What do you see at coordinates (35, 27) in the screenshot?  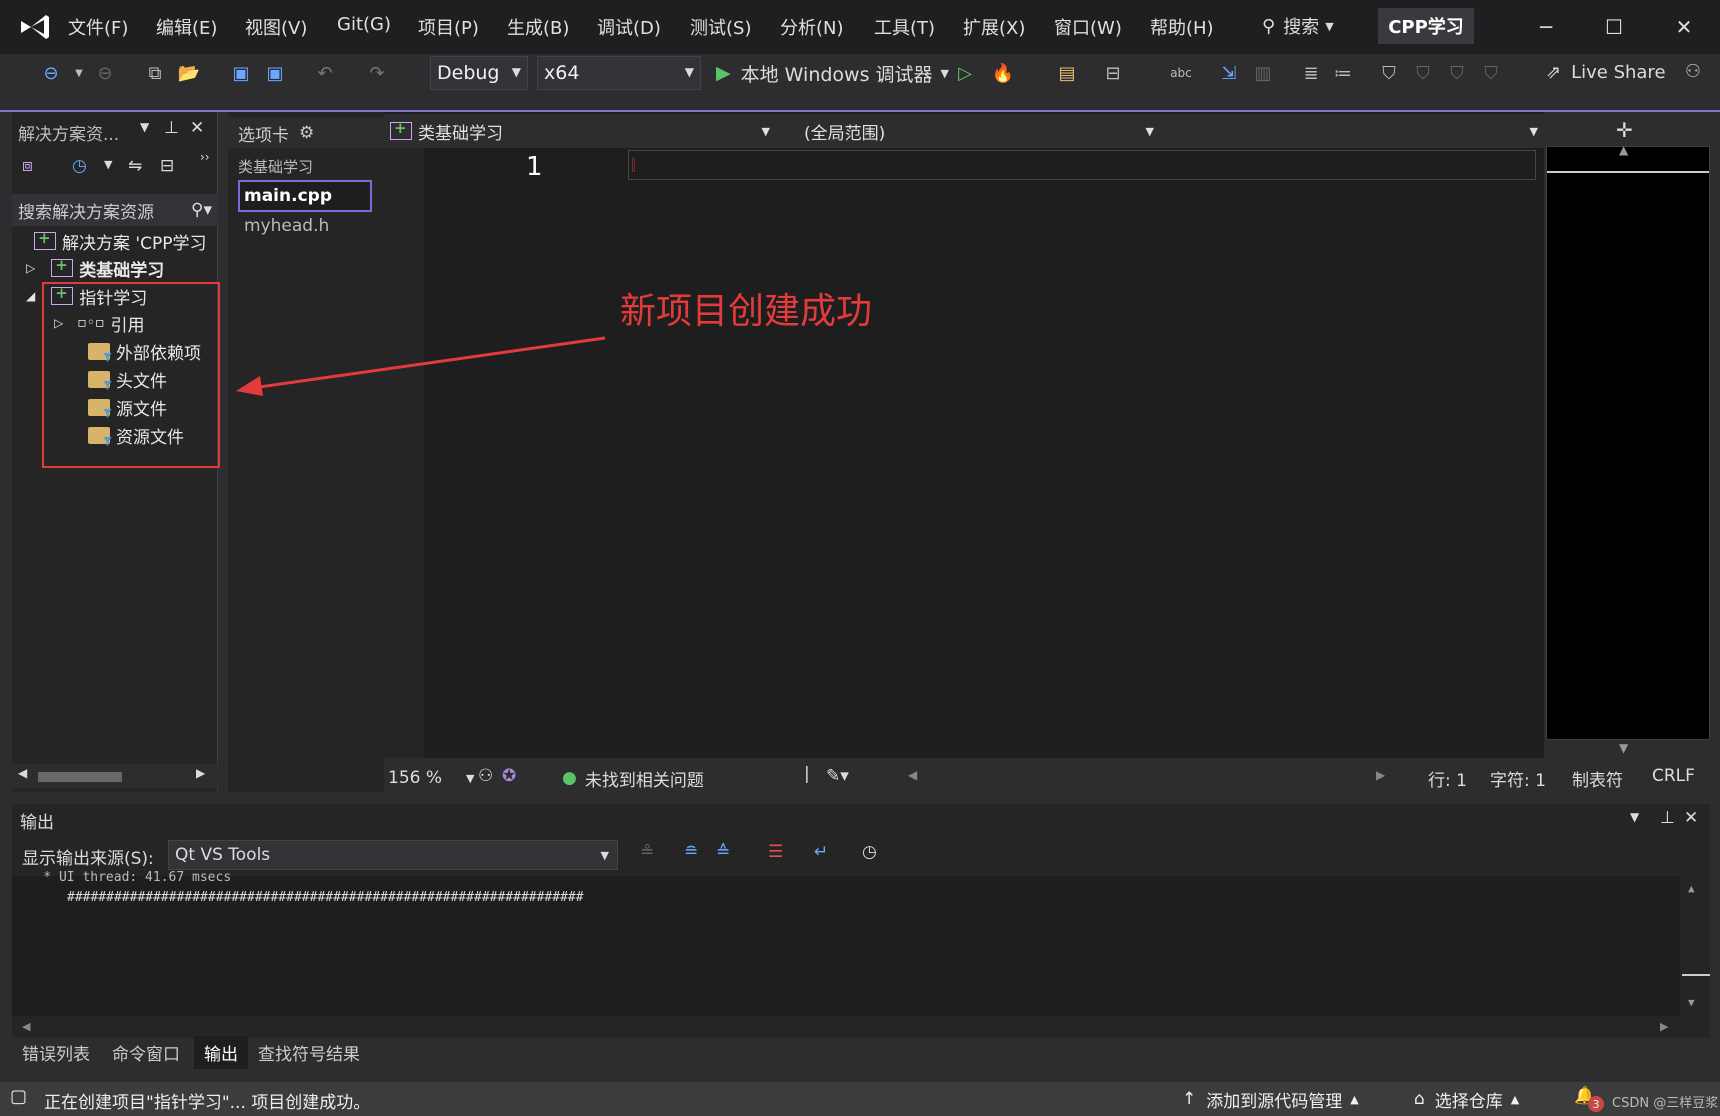 I see `visual-studio-logo-icon` at bounding box center [35, 27].